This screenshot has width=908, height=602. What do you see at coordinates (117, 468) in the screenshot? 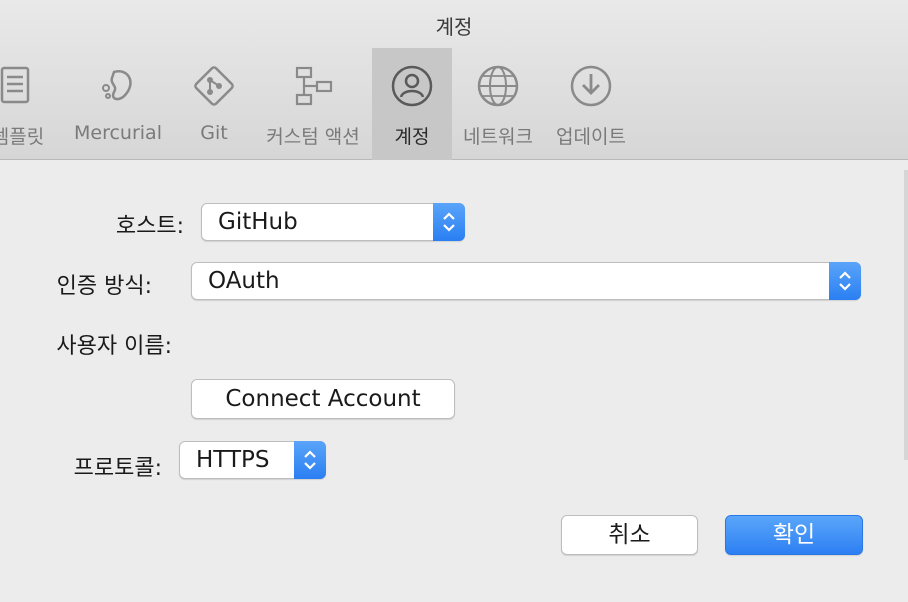
I see `protocol-label: 프로토콜:` at bounding box center [117, 468].